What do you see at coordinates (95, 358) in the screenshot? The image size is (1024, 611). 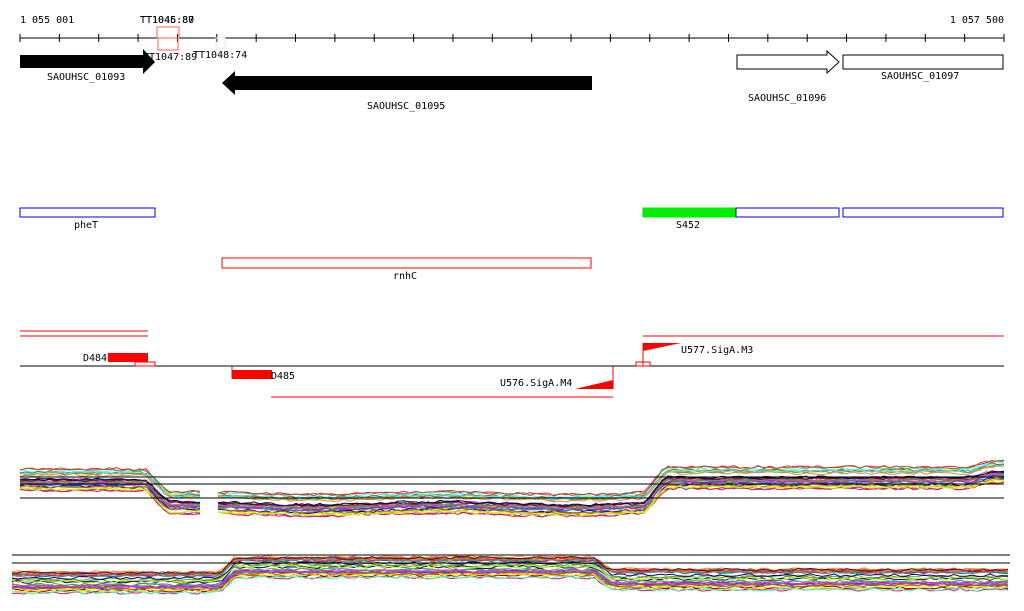 I see `promoter-label: D484` at bounding box center [95, 358].